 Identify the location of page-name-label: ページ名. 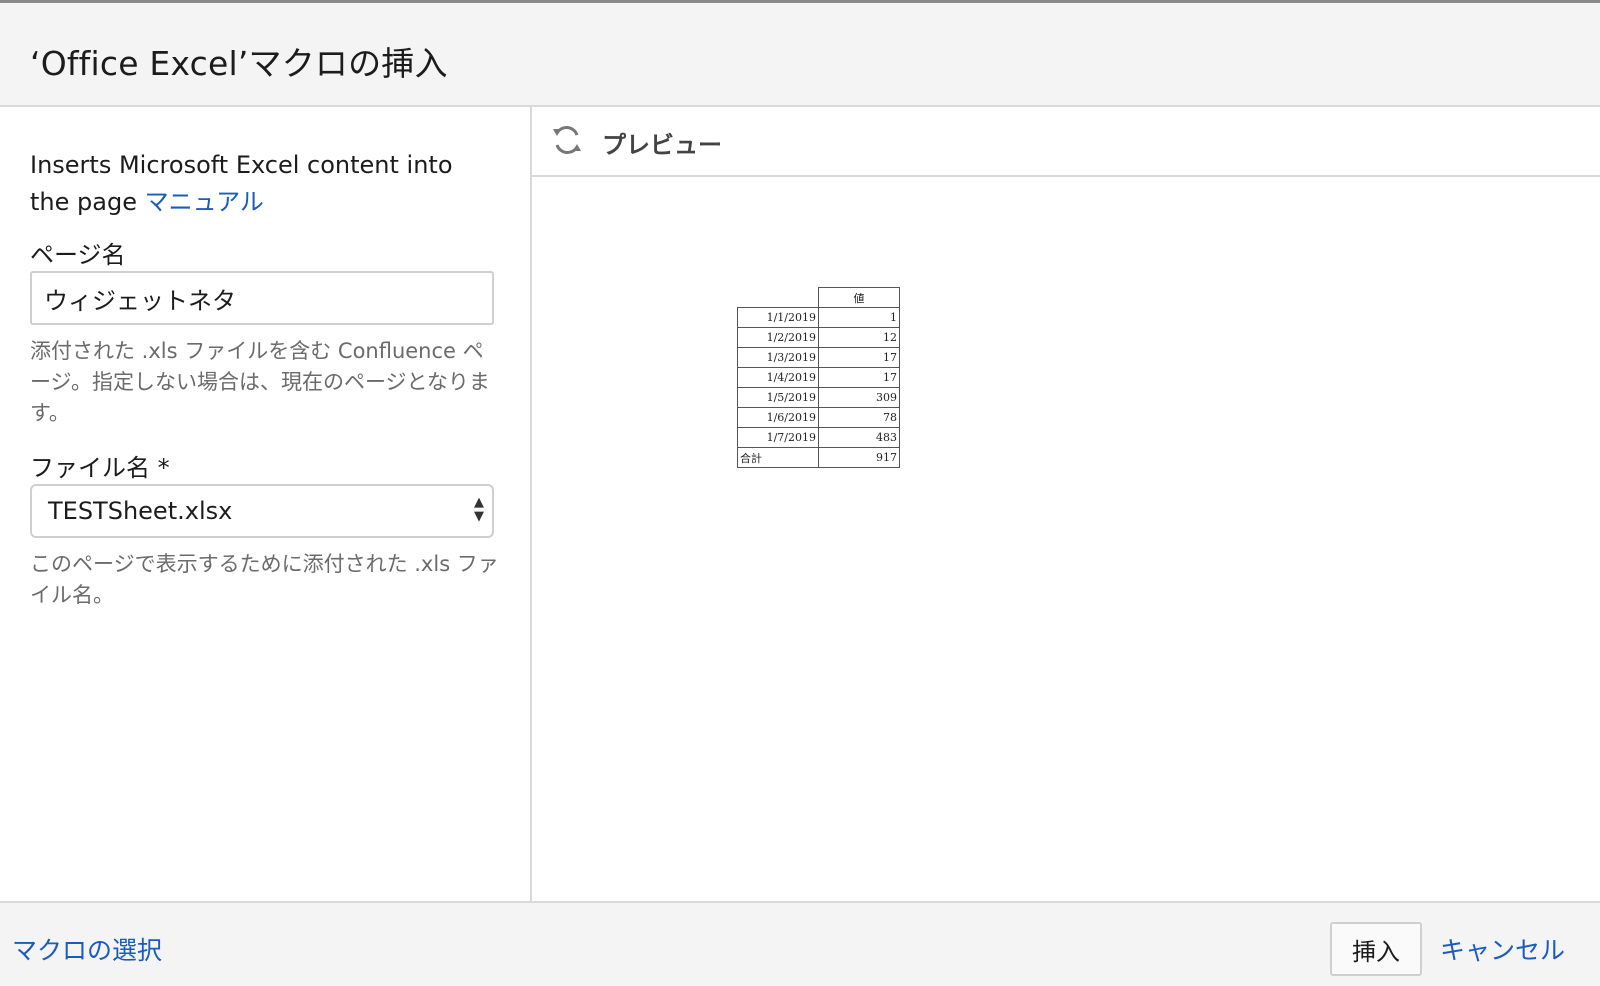
(78, 255).